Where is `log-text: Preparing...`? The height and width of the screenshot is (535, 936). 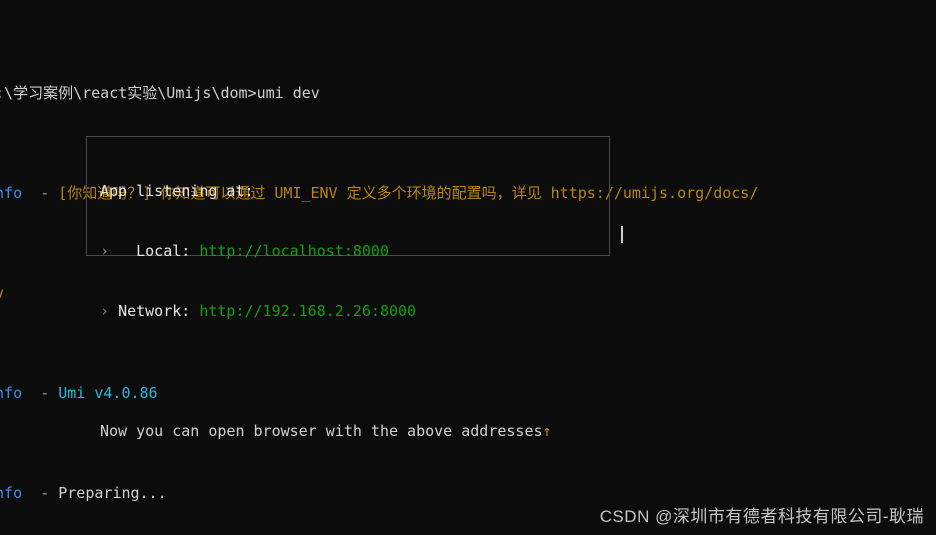
log-text: Preparing... is located at coordinates (112, 493).